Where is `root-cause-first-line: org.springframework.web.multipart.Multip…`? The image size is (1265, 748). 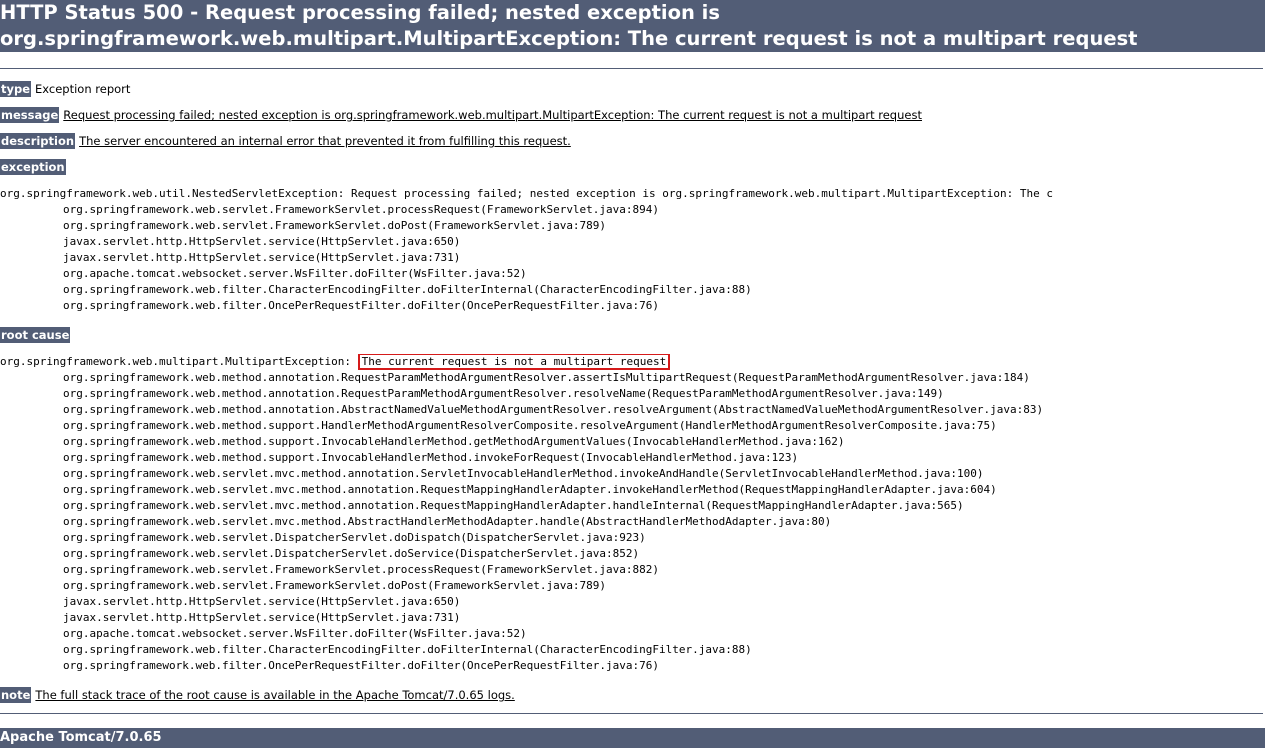 root-cause-first-line: org.springframework.web.multipart.Multip… is located at coordinates (632, 362).